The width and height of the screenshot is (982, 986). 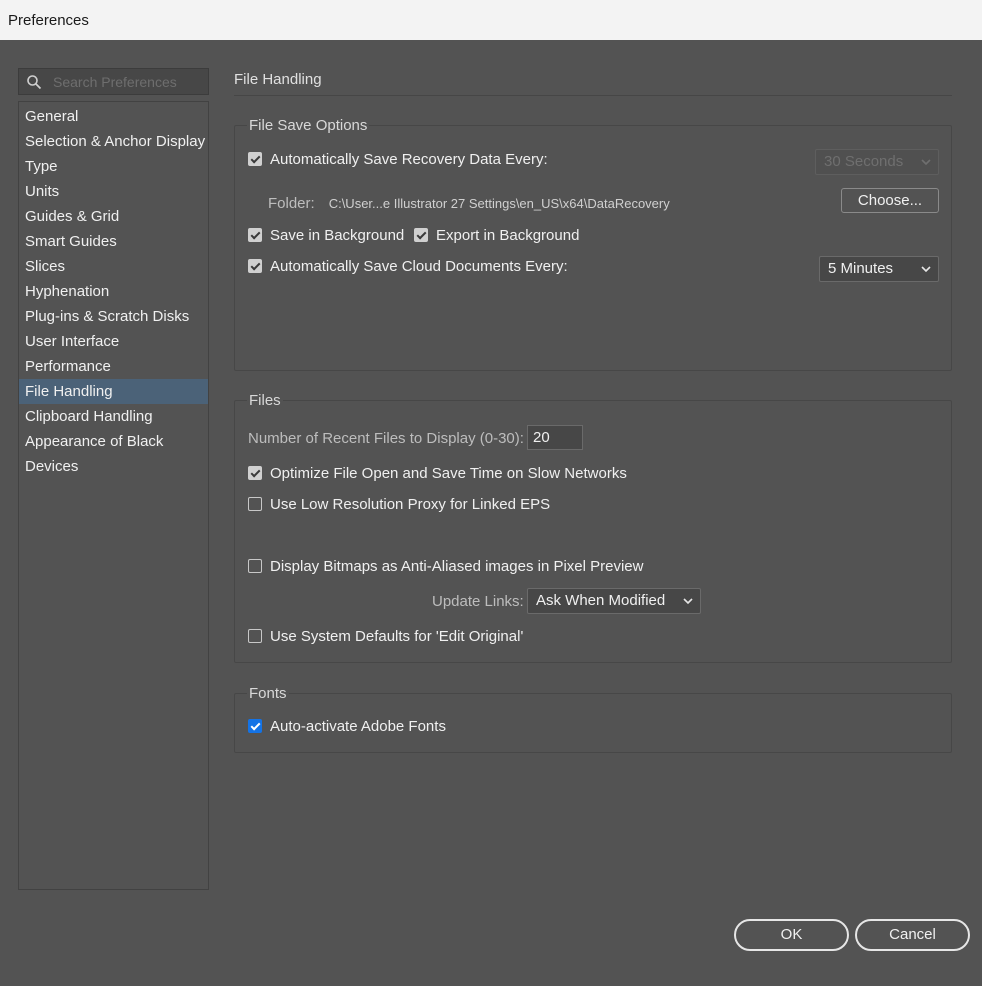 I want to click on sidebar-item-devices: Devices, so click(x=113, y=466).